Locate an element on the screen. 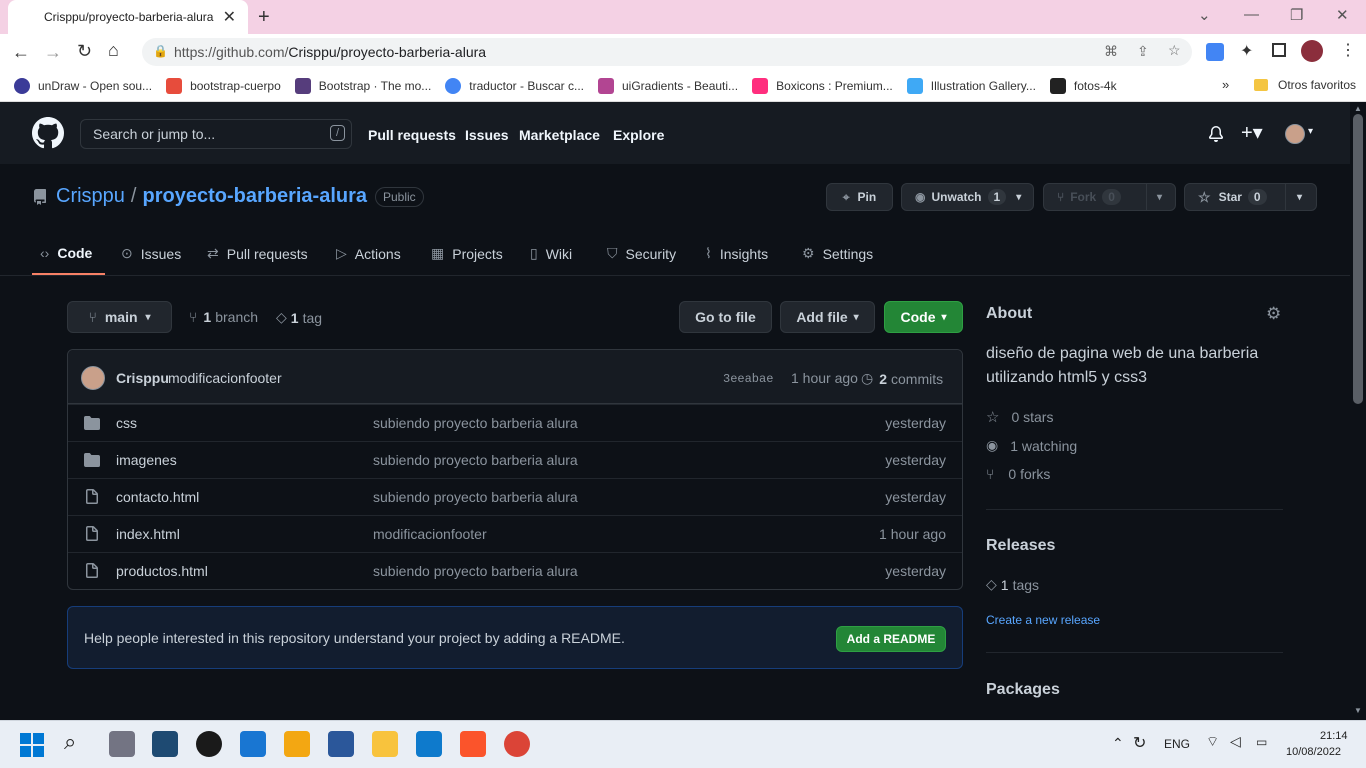 This screenshot has height=768, width=1366. bookmark-item: bootstrap-cuerpo is located at coordinates (223, 85).